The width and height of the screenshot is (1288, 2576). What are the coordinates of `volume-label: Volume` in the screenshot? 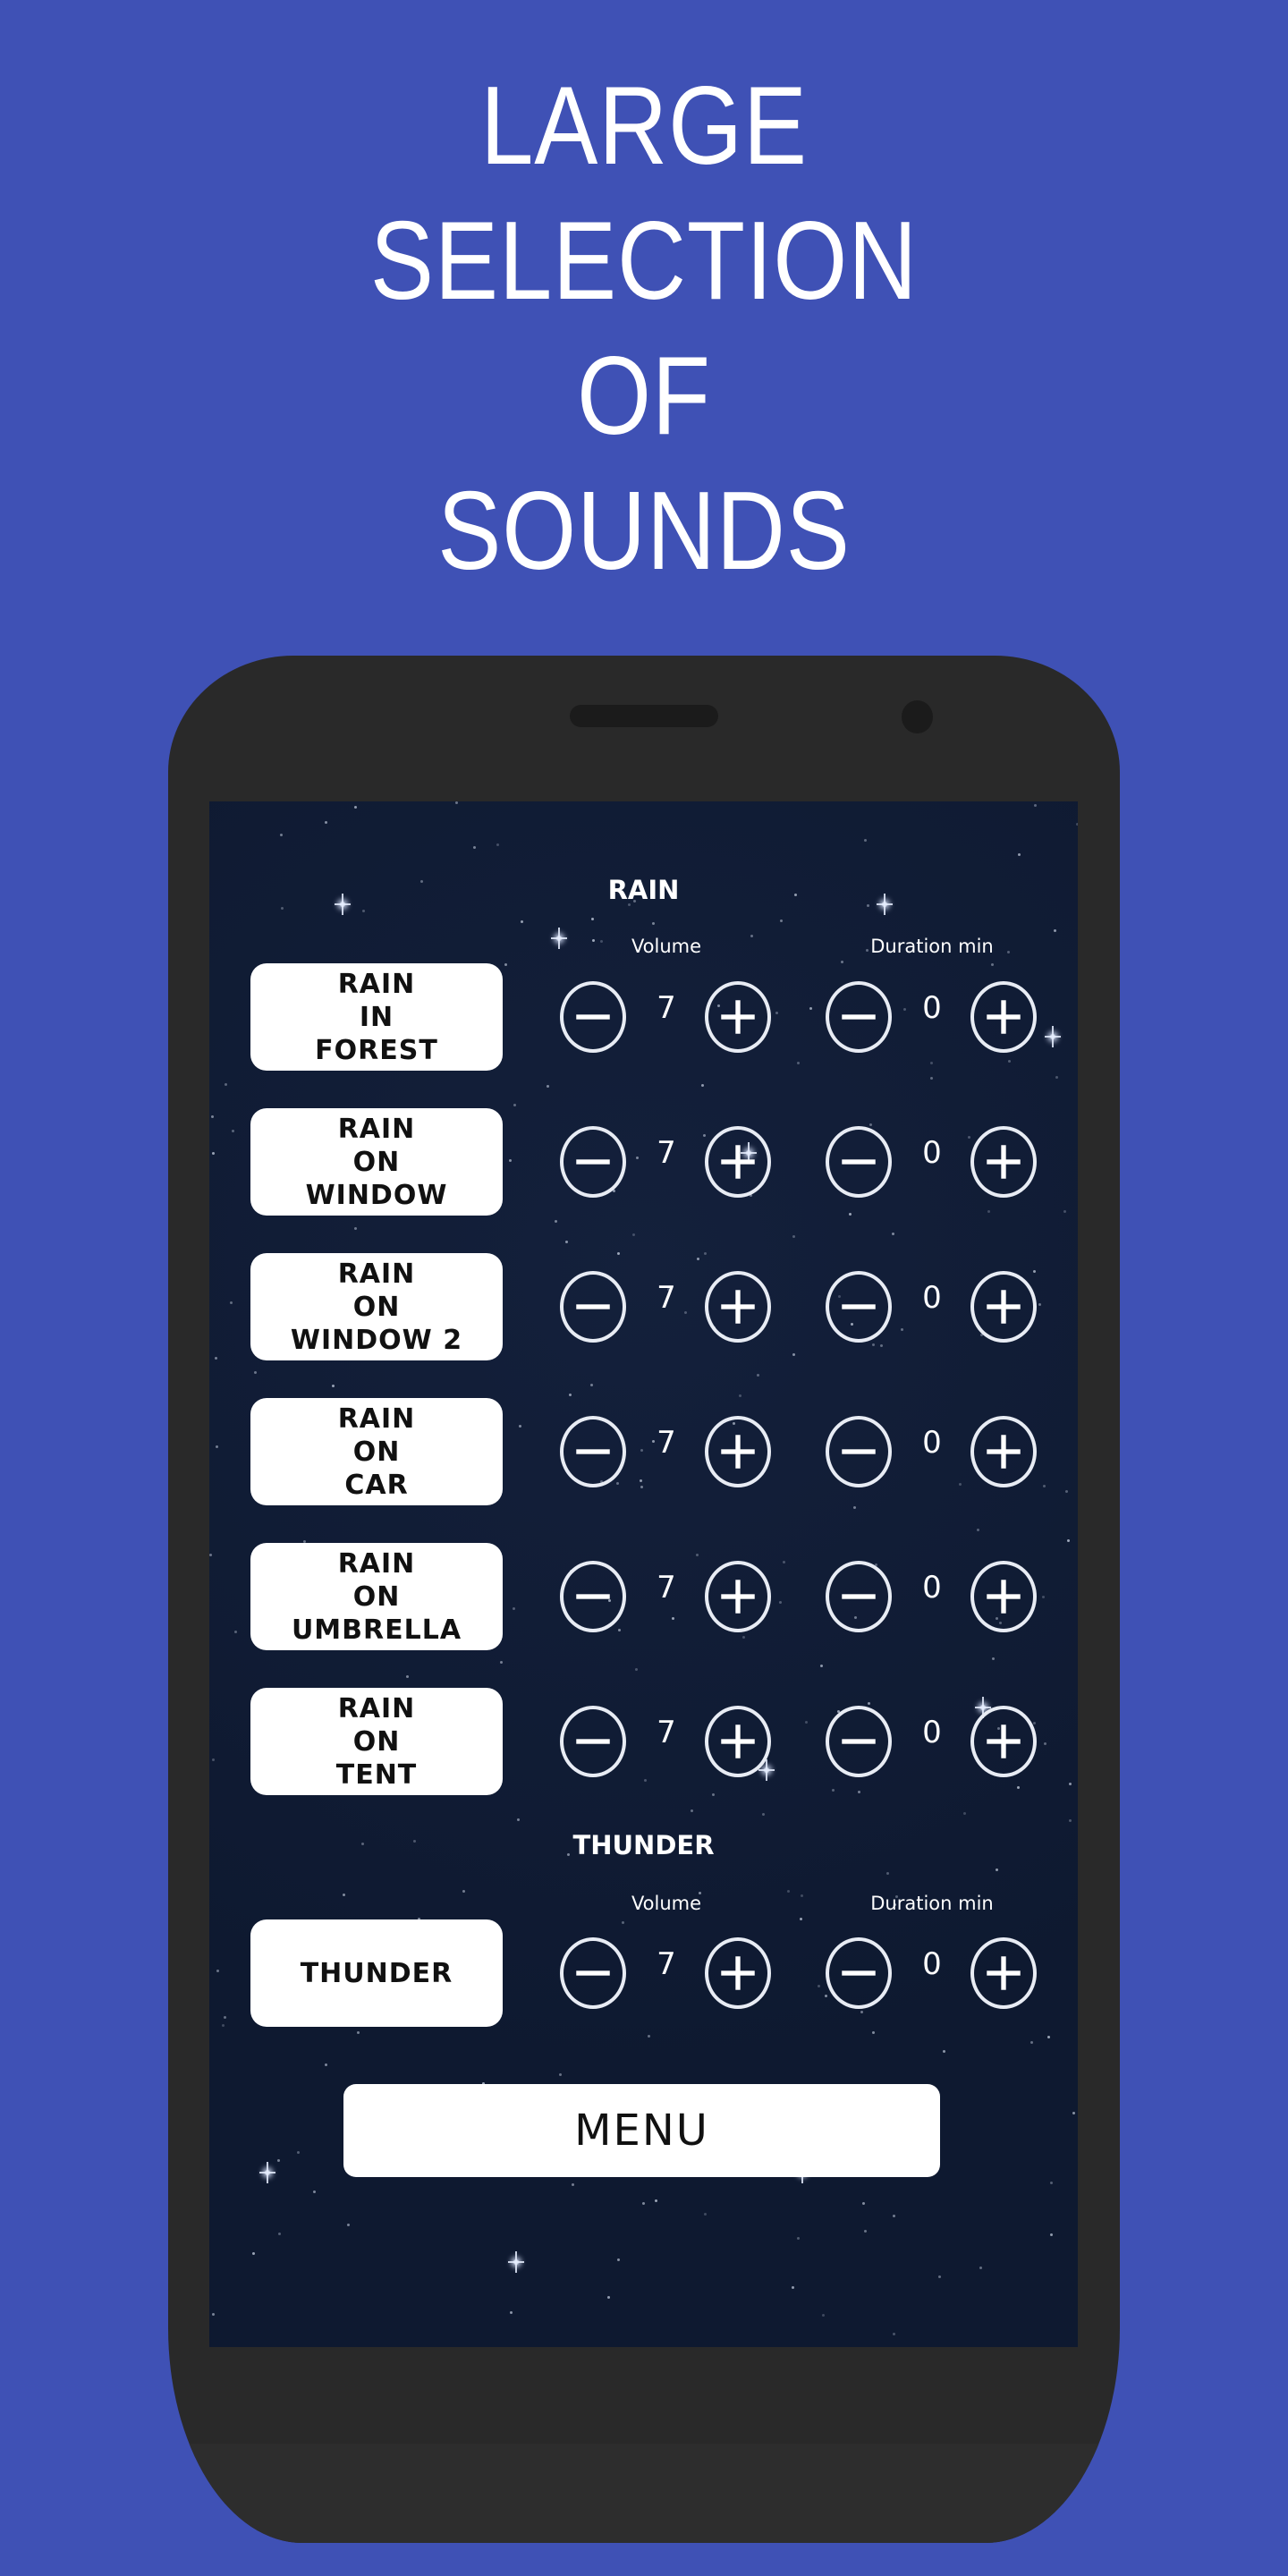 It's located at (666, 1903).